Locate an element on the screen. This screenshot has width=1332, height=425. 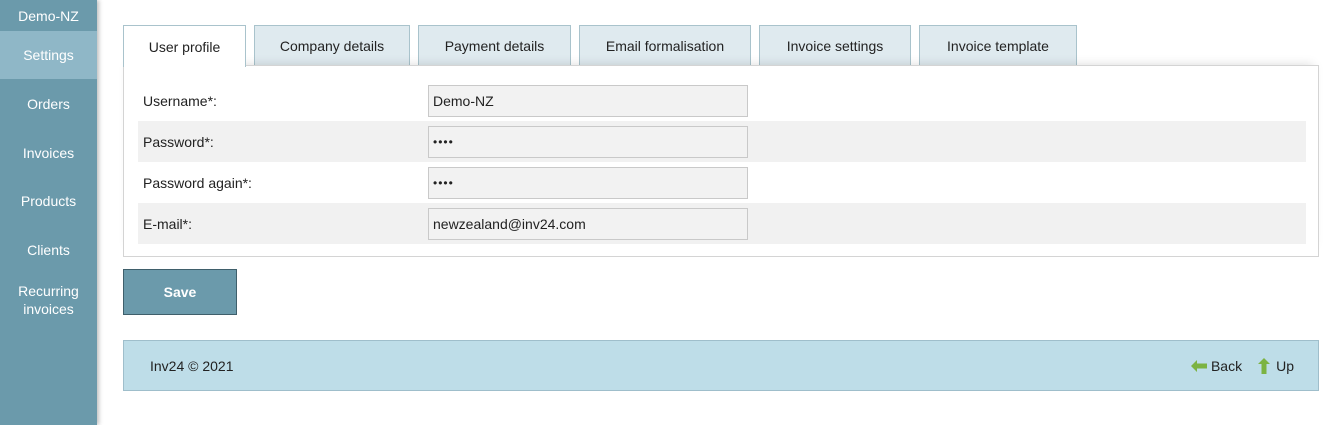
form-row-email: E-mail*: newzealand@inv24.com is located at coordinates (722, 223).